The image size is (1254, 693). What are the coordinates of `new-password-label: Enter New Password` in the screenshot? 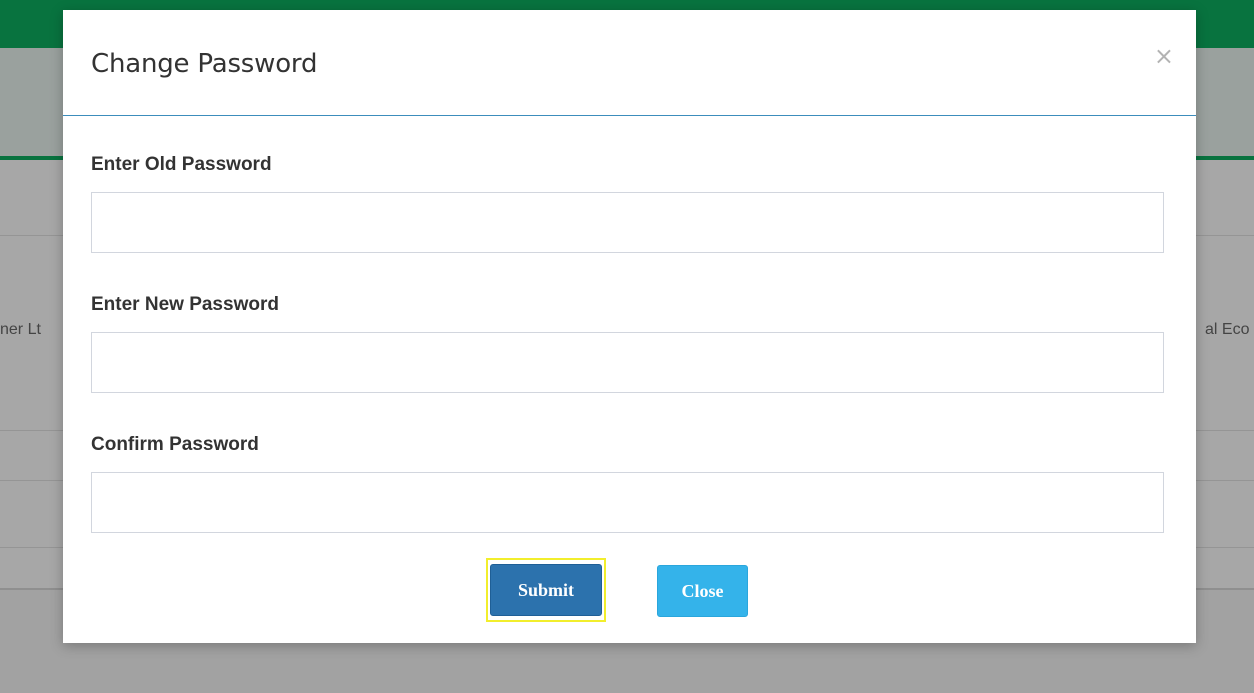 It's located at (185, 304).